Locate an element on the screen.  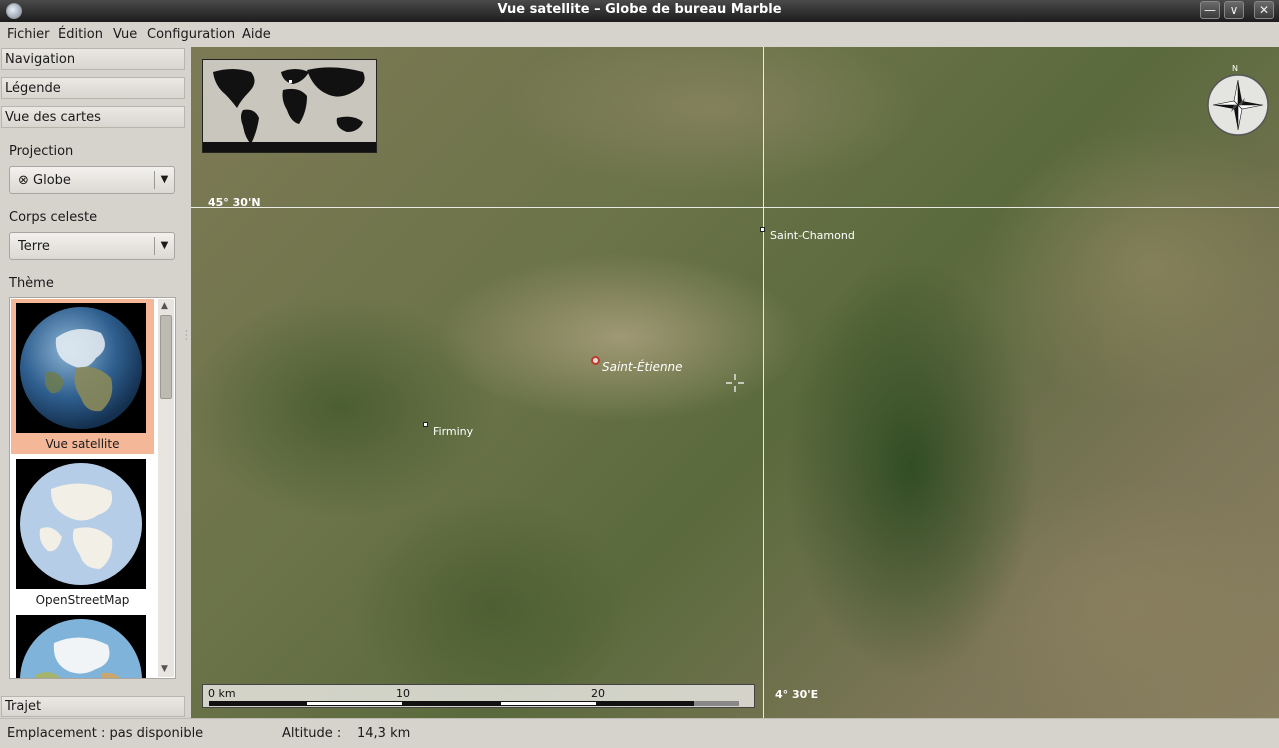
menu-configuration: Configuration is located at coordinates (191, 34).